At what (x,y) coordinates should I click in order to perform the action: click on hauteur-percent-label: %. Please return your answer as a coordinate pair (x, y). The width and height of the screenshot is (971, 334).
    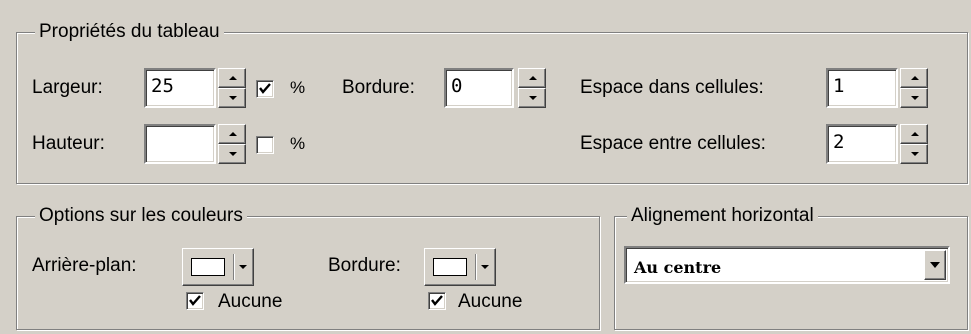
    Looking at the image, I should click on (298, 143).